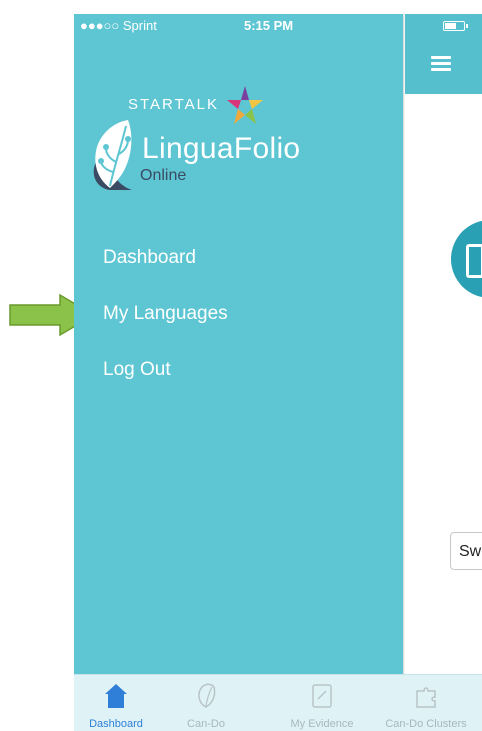 The width and height of the screenshot is (482, 731). Describe the element at coordinates (221, 148) in the screenshot. I see `linguafolio-logo-text: LinguaFolio` at that location.